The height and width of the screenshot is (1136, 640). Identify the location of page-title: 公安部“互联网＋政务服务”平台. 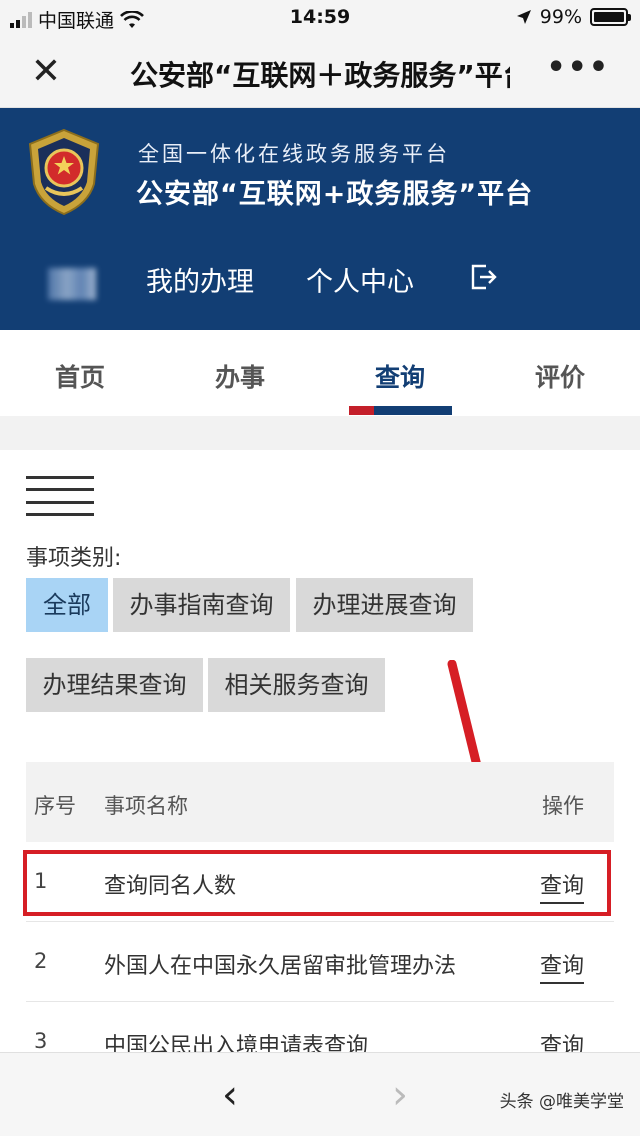
(320, 74).